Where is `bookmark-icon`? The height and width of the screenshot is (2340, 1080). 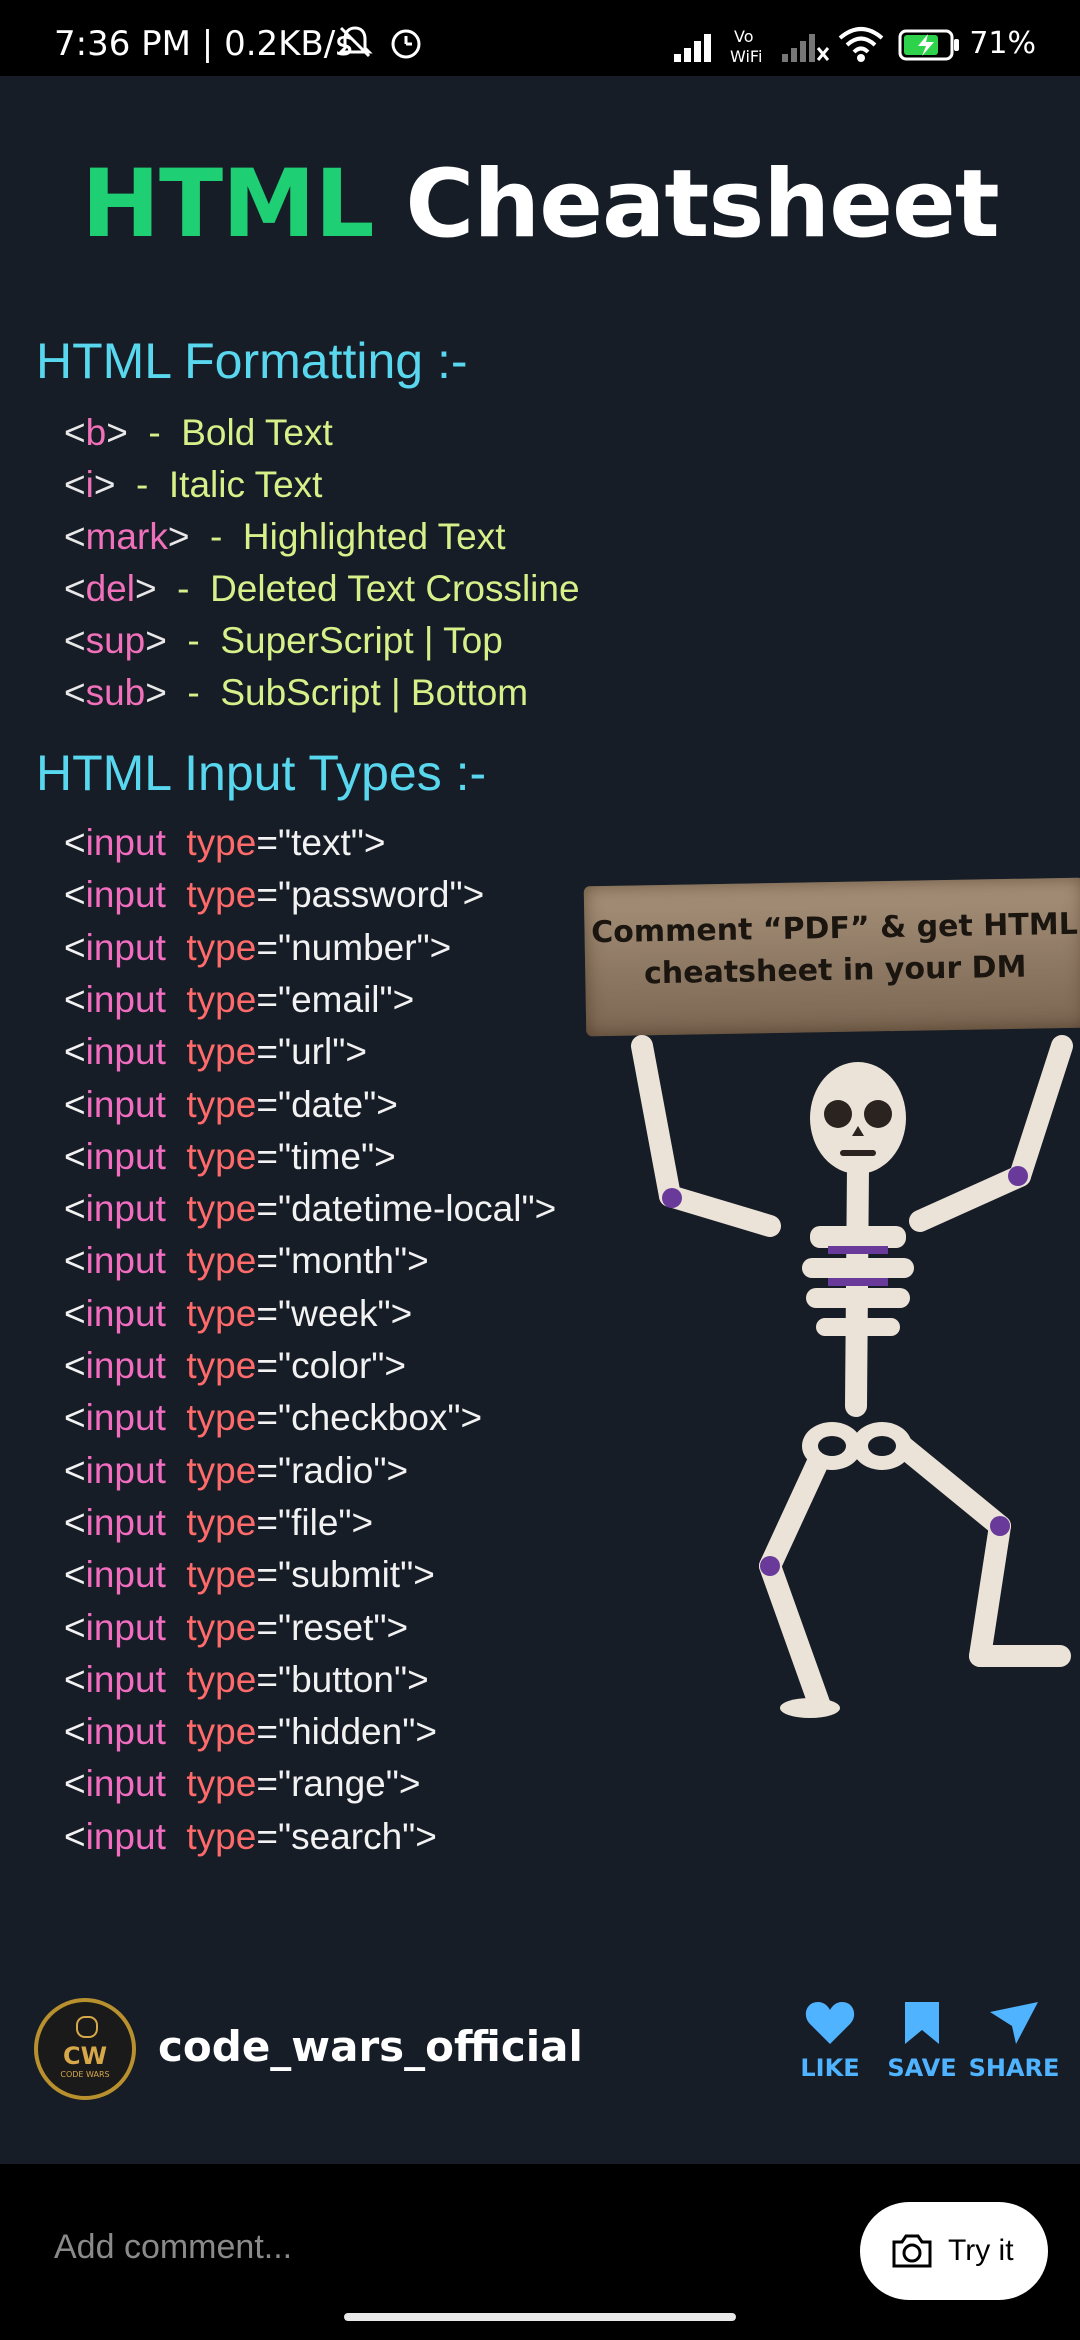
bookmark-icon is located at coordinates (922, 2023).